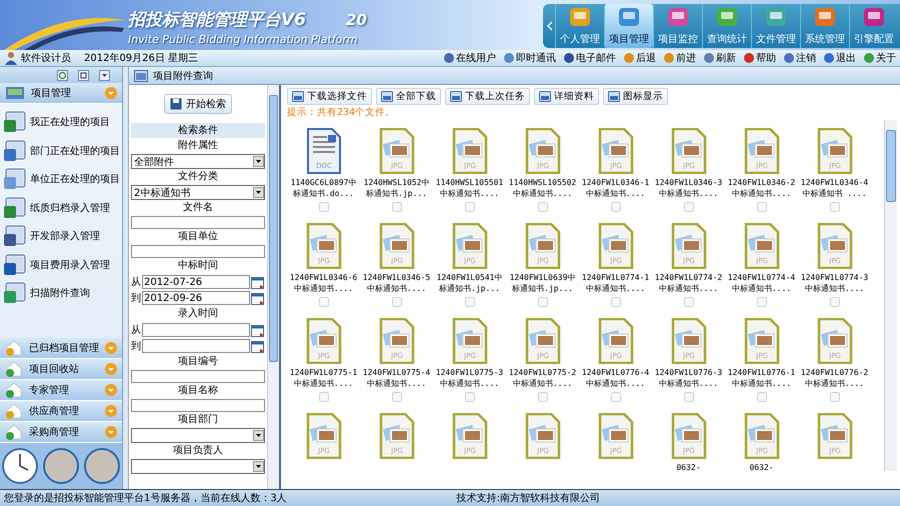  Describe the element at coordinates (529, 58) in the screenshot. I see `header-link: 即时通讯` at that location.